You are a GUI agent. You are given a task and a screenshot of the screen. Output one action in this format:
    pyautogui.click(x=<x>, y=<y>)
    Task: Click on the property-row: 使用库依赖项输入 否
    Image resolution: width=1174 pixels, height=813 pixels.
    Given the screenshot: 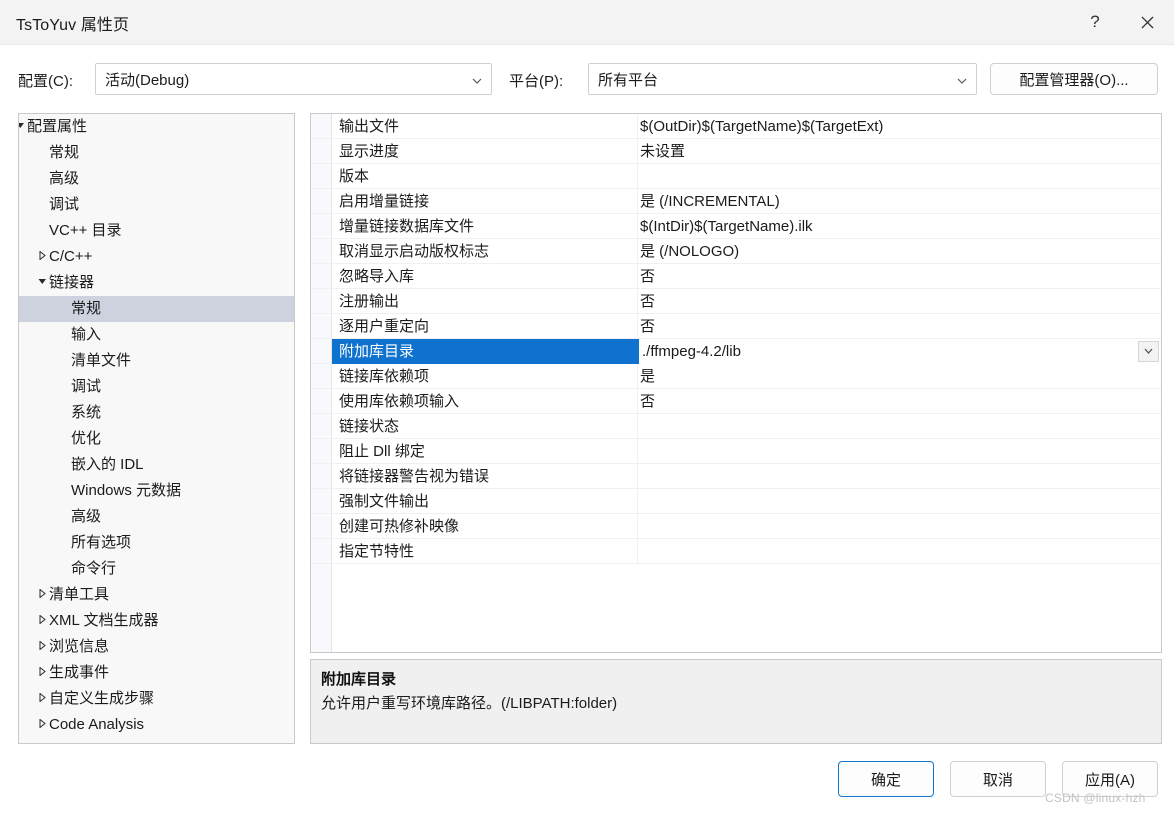 What is the action you would take?
    pyautogui.click(x=736, y=401)
    